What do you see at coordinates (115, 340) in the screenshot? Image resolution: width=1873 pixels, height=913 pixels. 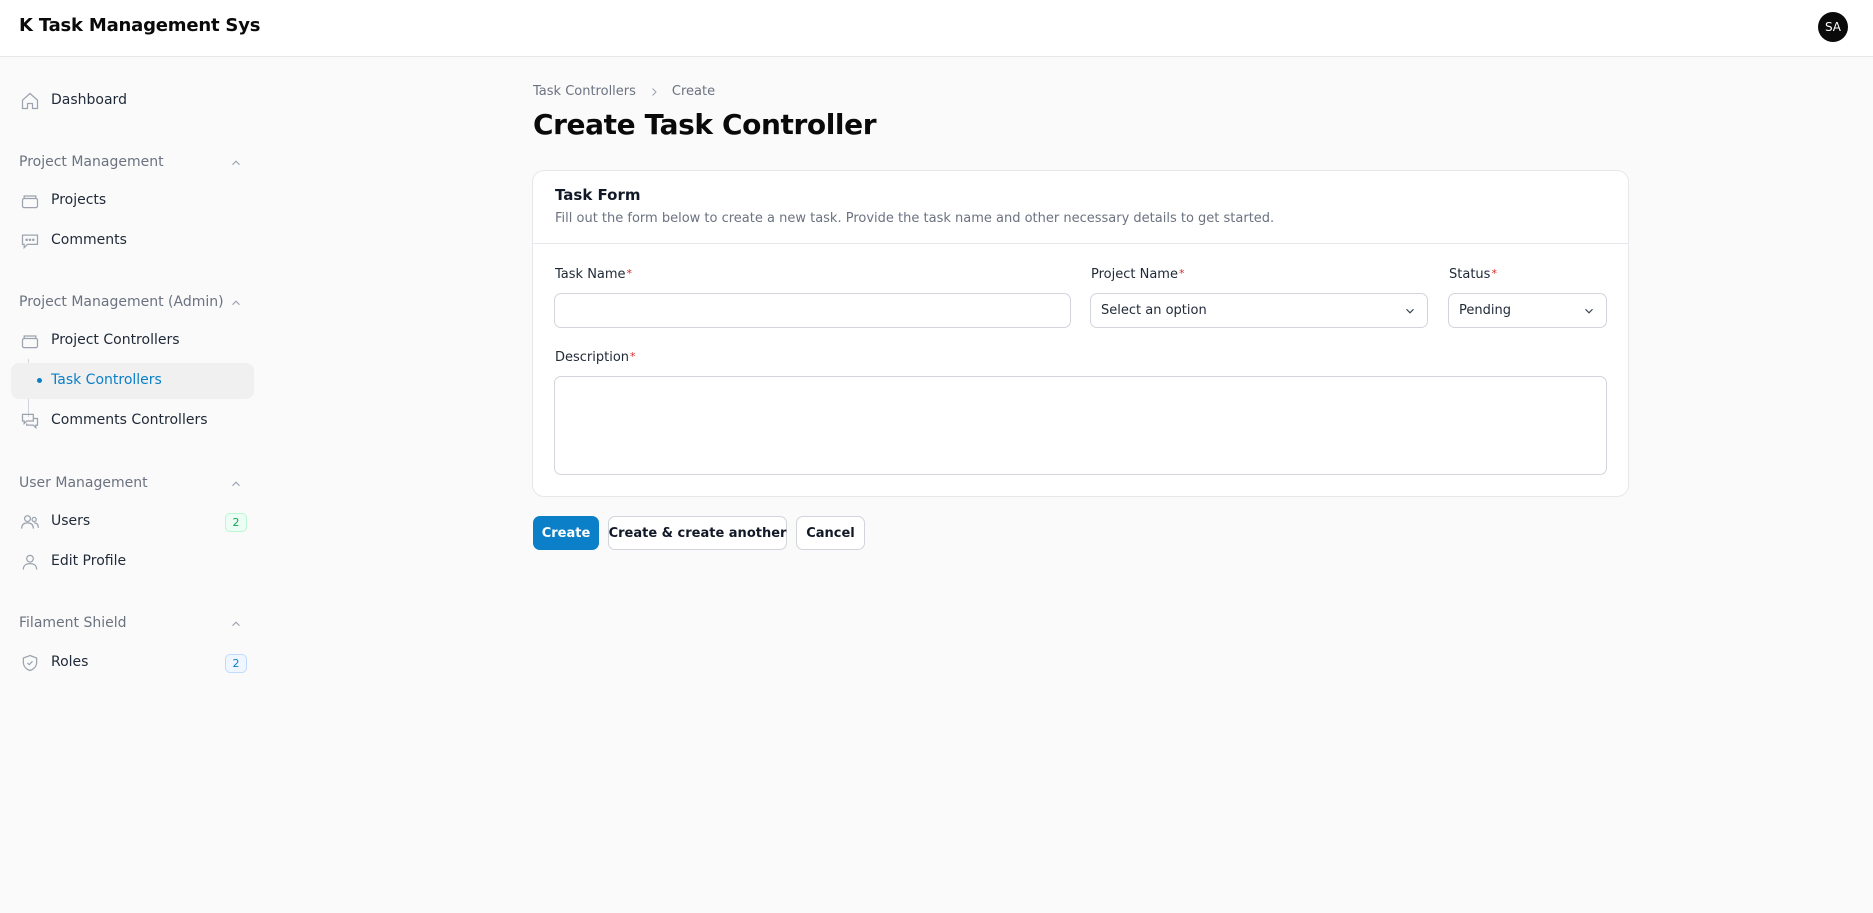 I see `sidebar-item-label: Project Controllers` at bounding box center [115, 340].